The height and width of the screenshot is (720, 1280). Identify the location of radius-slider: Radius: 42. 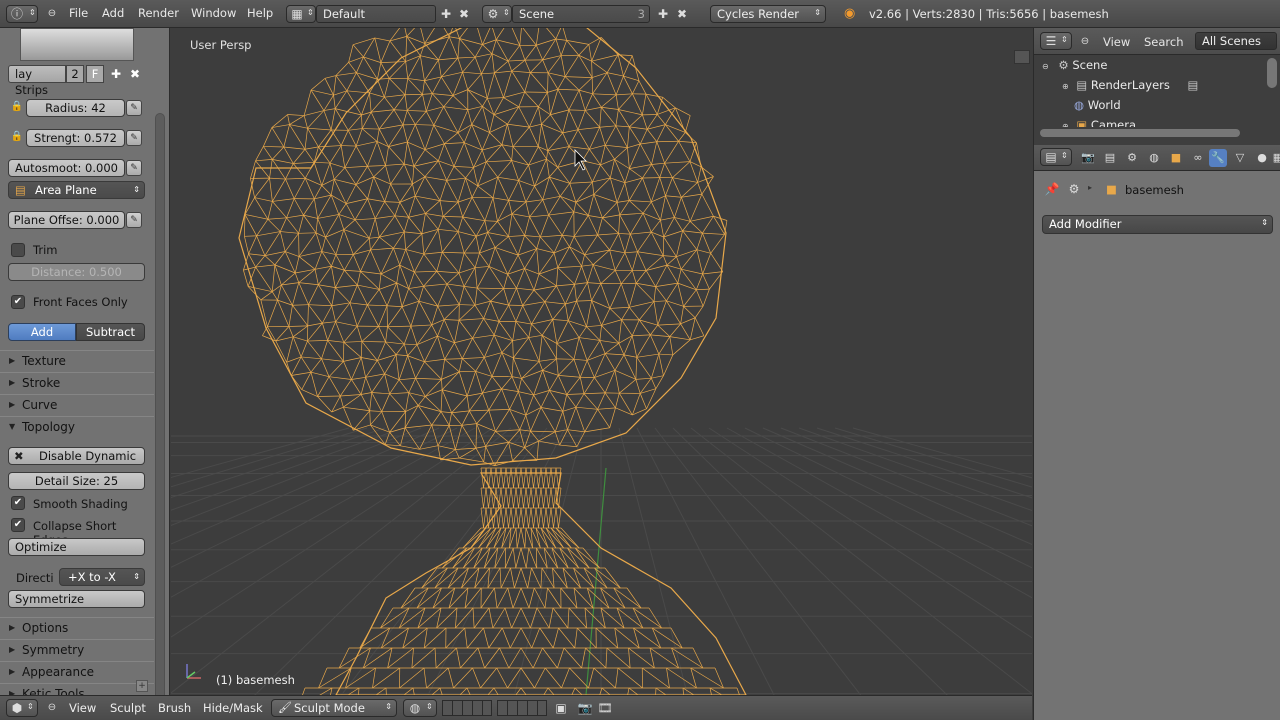
(75, 108).